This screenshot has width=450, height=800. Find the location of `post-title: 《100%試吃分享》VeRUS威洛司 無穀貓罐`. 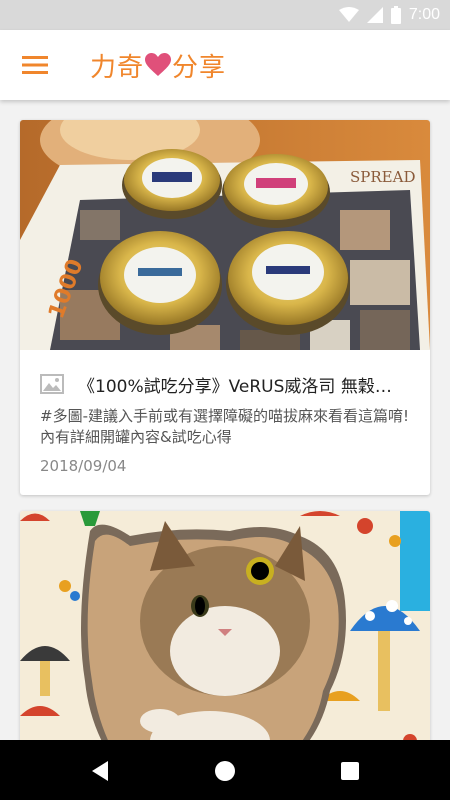

post-title: 《100%試吃分享》VeRUS威洛司 無穀貓罐 is located at coordinates (243, 384).